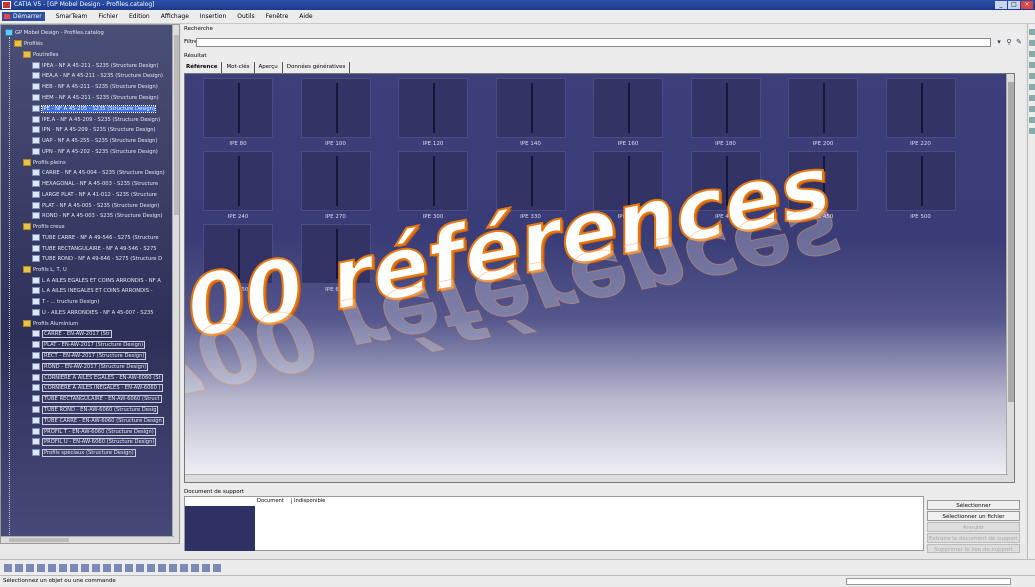 This screenshot has width=1035, height=587. What do you see at coordinates (140, 567) in the screenshot?
I see `fit-all-icon` at bounding box center [140, 567].